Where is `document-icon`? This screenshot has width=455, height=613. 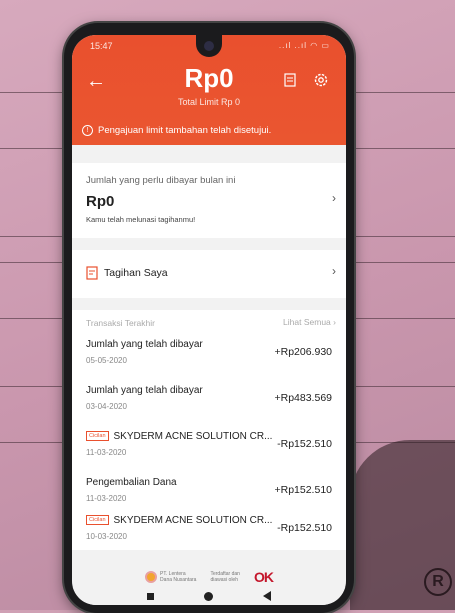 document-icon is located at coordinates (290, 80).